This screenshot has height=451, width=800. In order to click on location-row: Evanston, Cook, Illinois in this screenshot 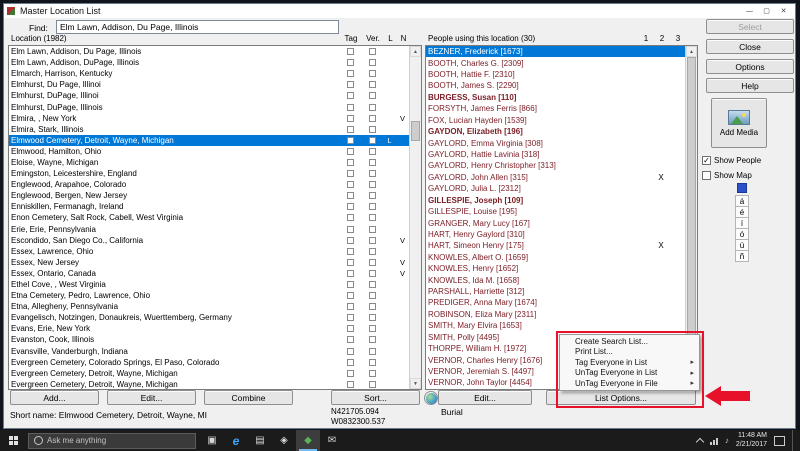, I will do `click(215, 339)`.